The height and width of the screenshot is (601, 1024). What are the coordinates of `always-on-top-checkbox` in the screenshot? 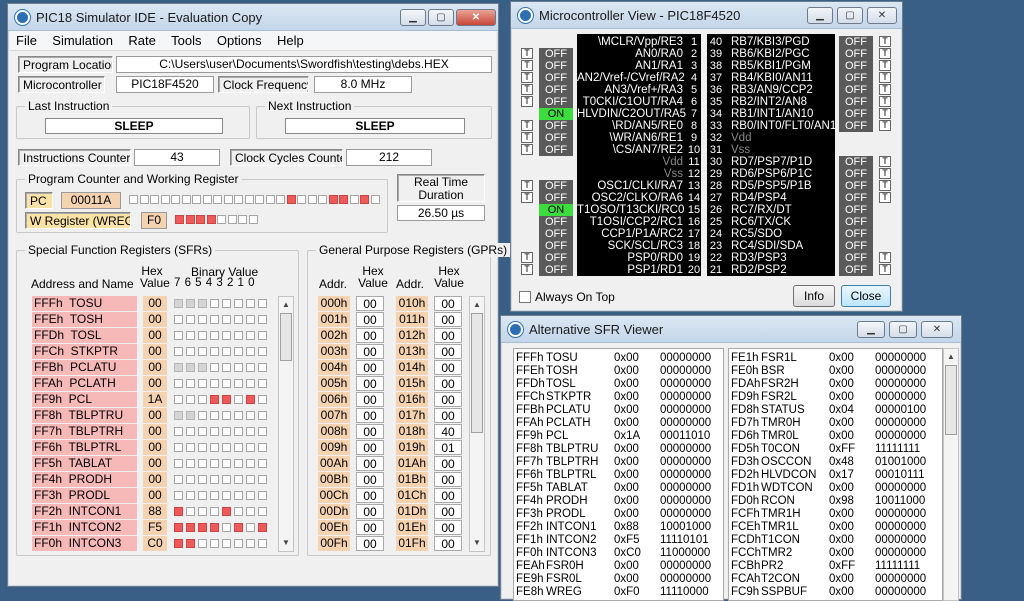 It's located at (525, 297).